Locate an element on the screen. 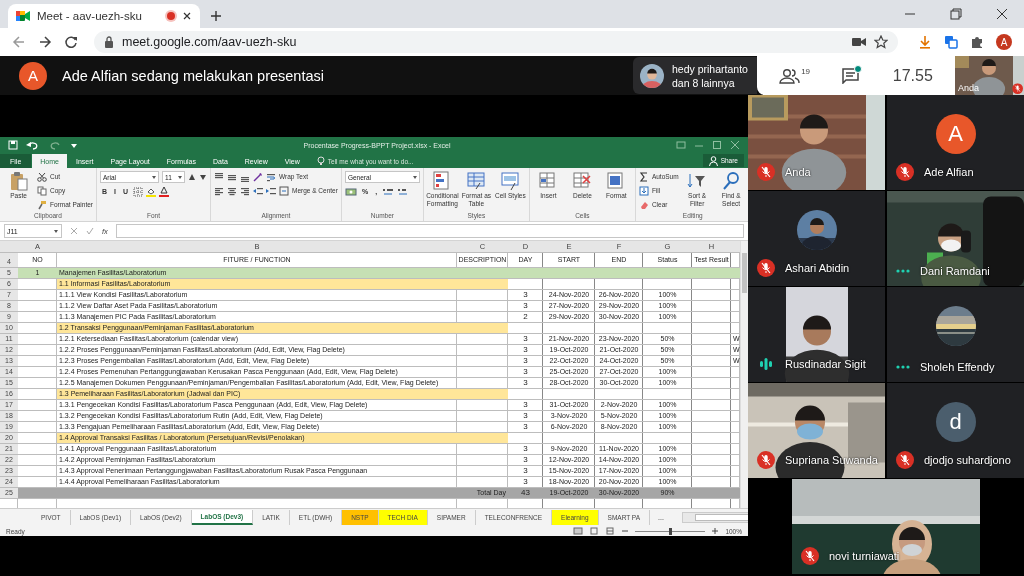 The image size is (1024, 576). page-break-icon is located at coordinates (610, 531).